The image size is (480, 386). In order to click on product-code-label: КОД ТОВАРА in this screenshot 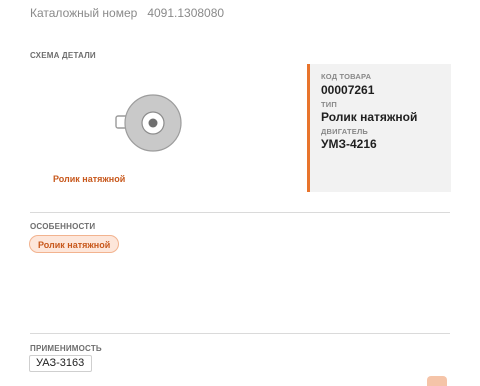, I will do `click(346, 76)`.